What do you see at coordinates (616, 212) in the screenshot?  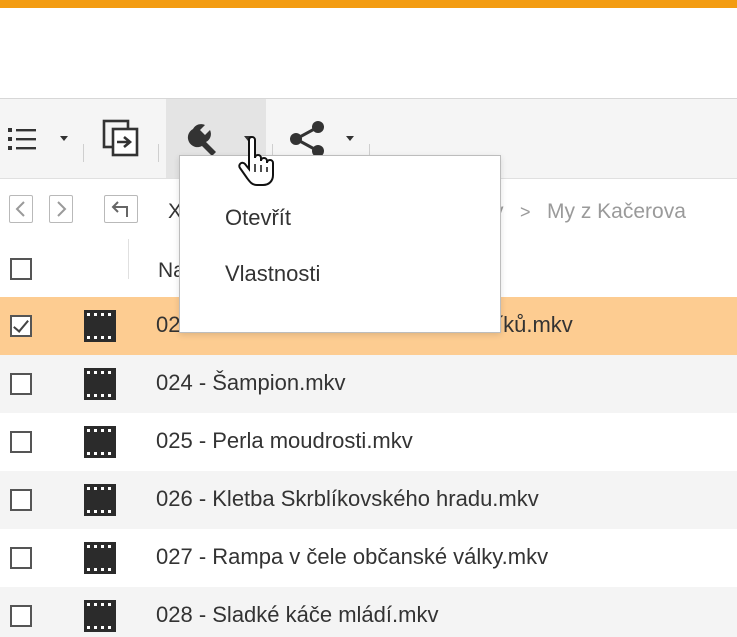 I see `breadcrumb-current: My z Kačerova` at bounding box center [616, 212].